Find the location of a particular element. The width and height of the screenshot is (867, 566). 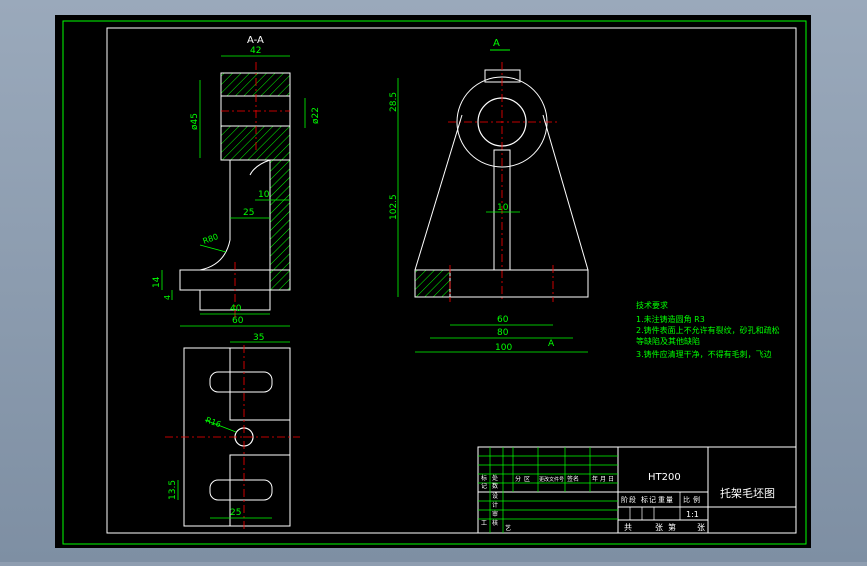

notes-line-1: 1.未注铸造圆角 R3 is located at coordinates (670, 319).